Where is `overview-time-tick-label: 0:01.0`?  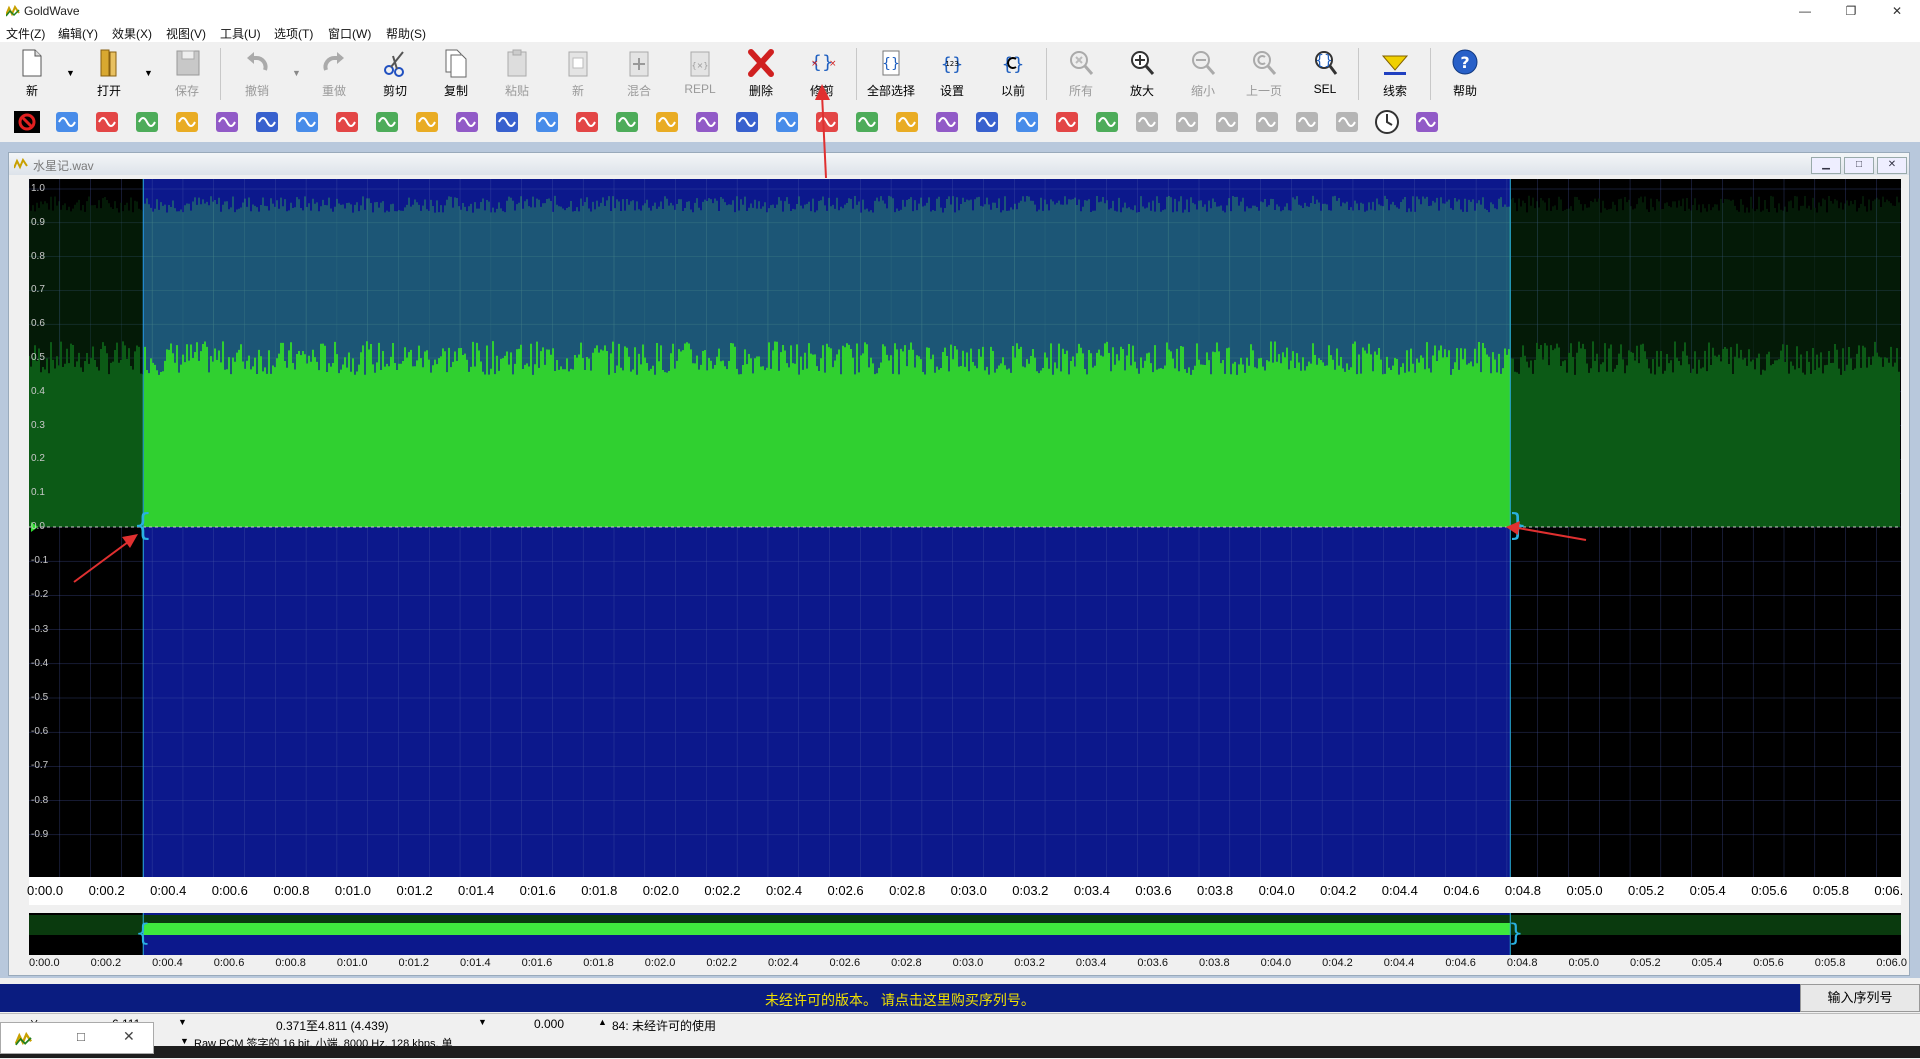 overview-time-tick-label: 0:01.0 is located at coordinates (352, 963).